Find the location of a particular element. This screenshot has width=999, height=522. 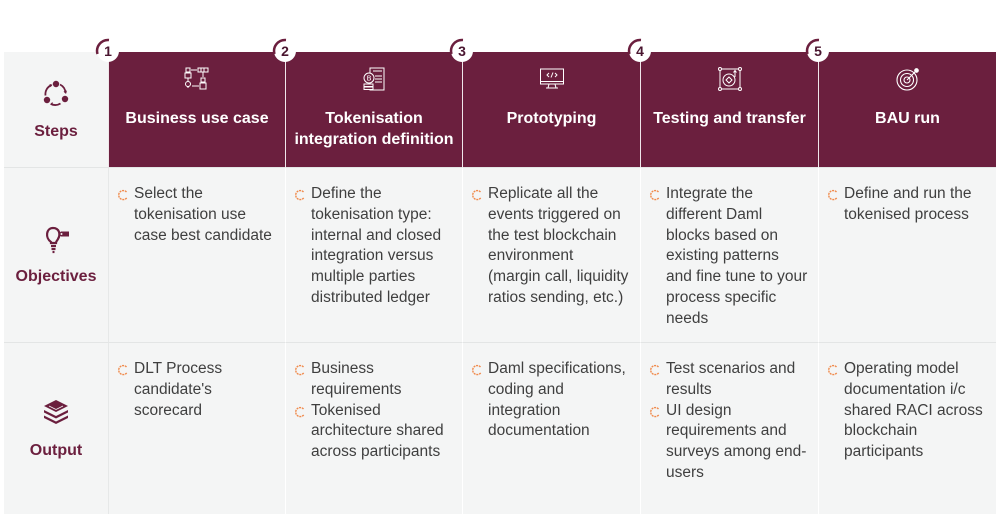

target-frame-icon is located at coordinates (729, 79).